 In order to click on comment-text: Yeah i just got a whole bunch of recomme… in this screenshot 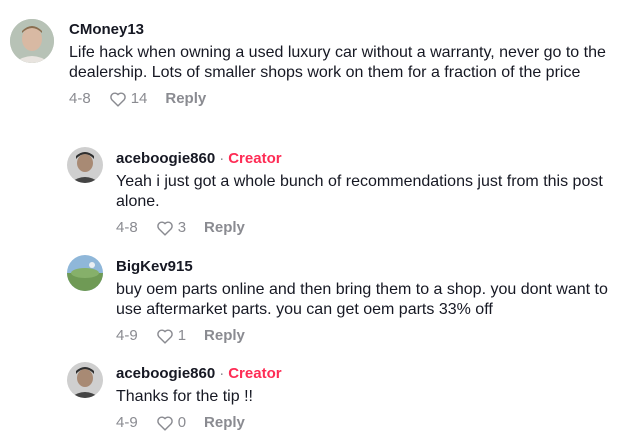, I will do `click(359, 191)`.